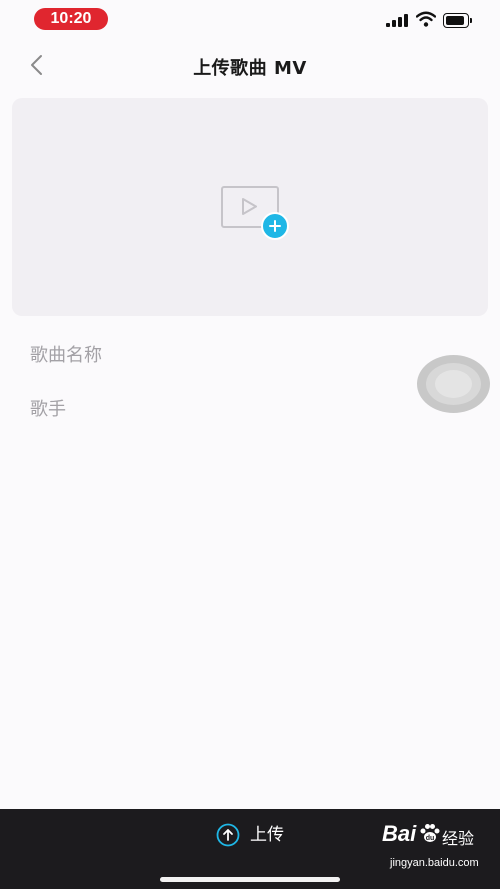 The image size is (500, 889). Describe the element at coordinates (220, 356) in the screenshot. I see `song-name-field: 歌曲名称` at that location.